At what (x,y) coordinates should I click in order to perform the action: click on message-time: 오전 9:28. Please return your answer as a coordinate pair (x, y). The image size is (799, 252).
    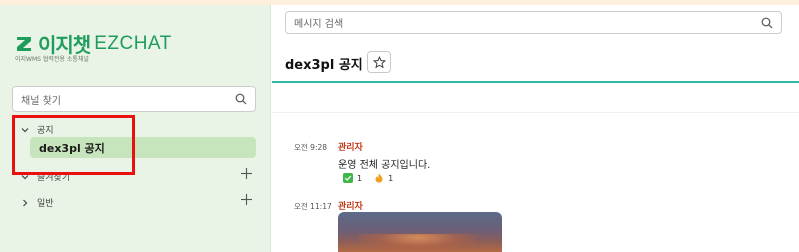
    Looking at the image, I should click on (311, 147).